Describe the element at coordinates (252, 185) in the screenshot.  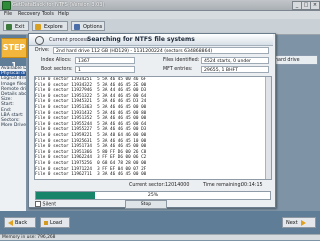
I see `time-remaining-value: 00:14:15` at that location.